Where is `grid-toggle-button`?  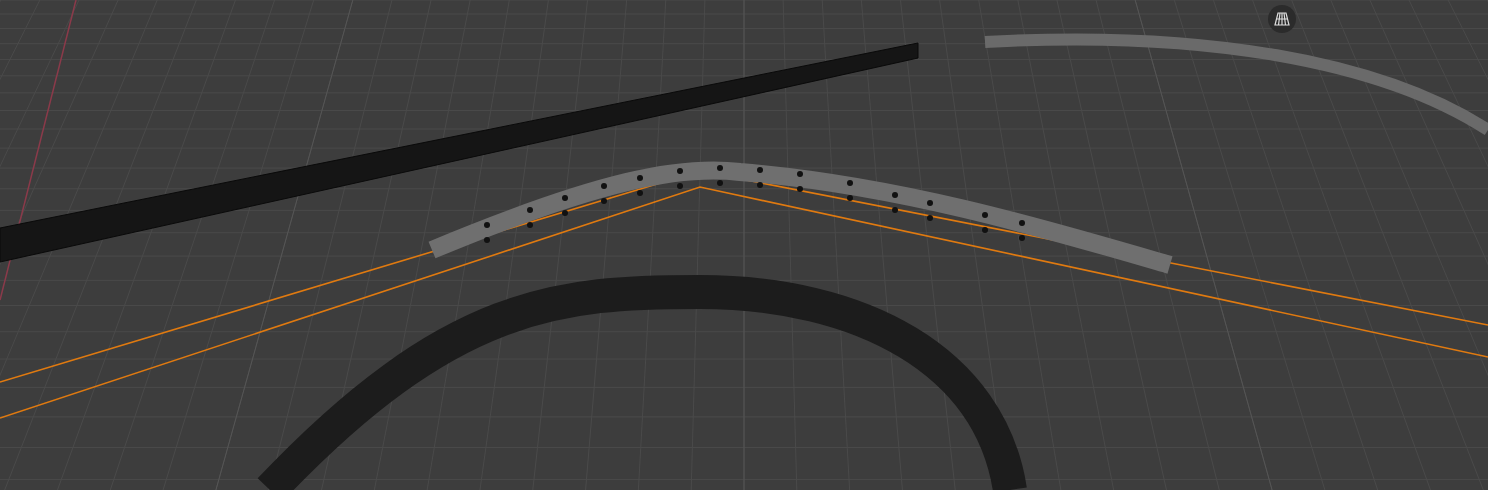 grid-toggle-button is located at coordinates (1282, 19).